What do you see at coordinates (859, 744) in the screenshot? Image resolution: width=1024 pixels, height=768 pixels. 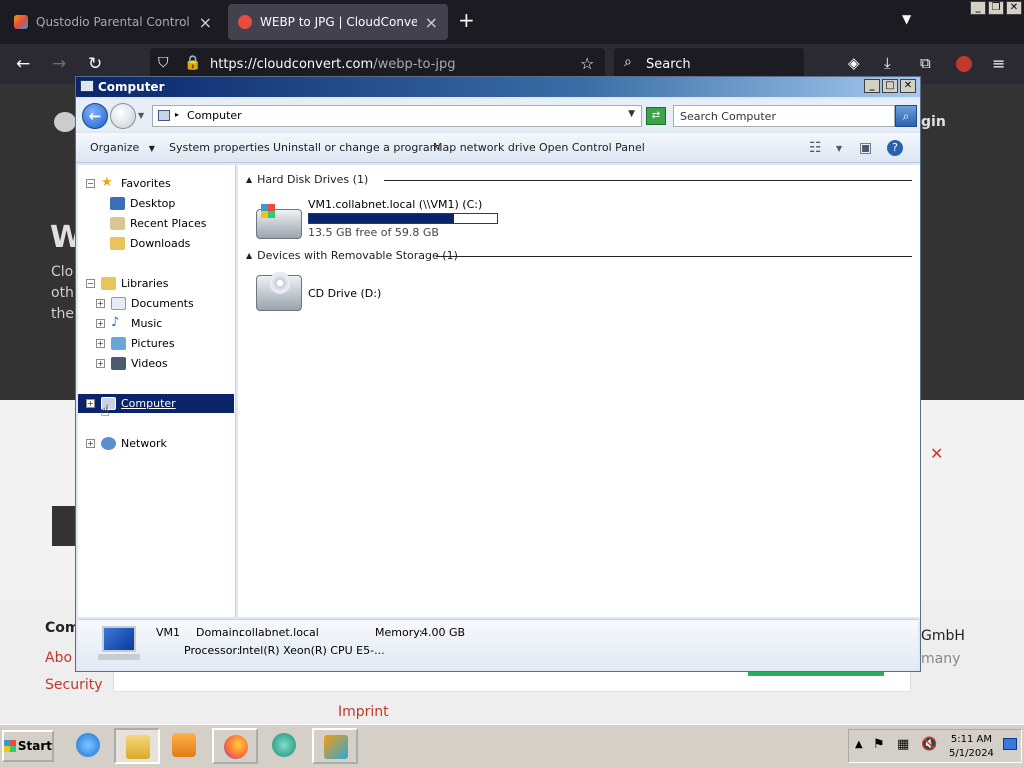 I see `show-hidden-icons-icon: ▲` at bounding box center [859, 744].